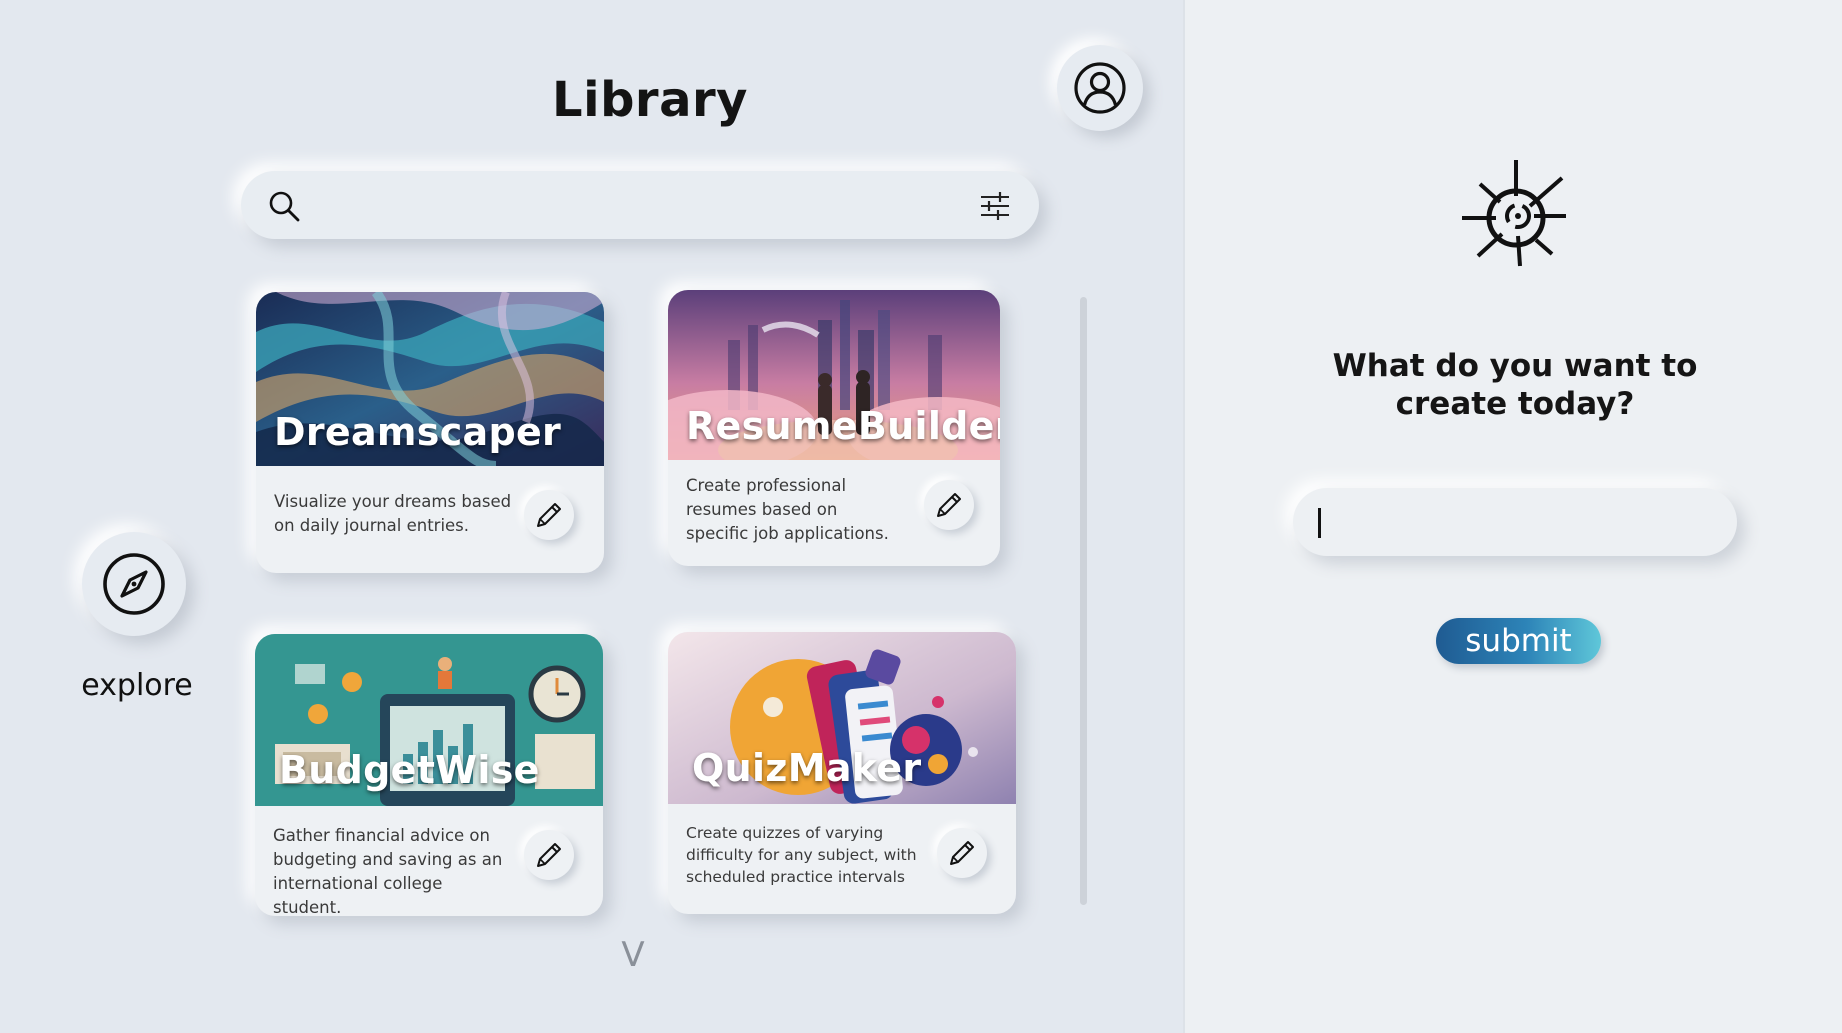  What do you see at coordinates (807, 768) in the screenshot?
I see `card-title: QuizMaker` at bounding box center [807, 768].